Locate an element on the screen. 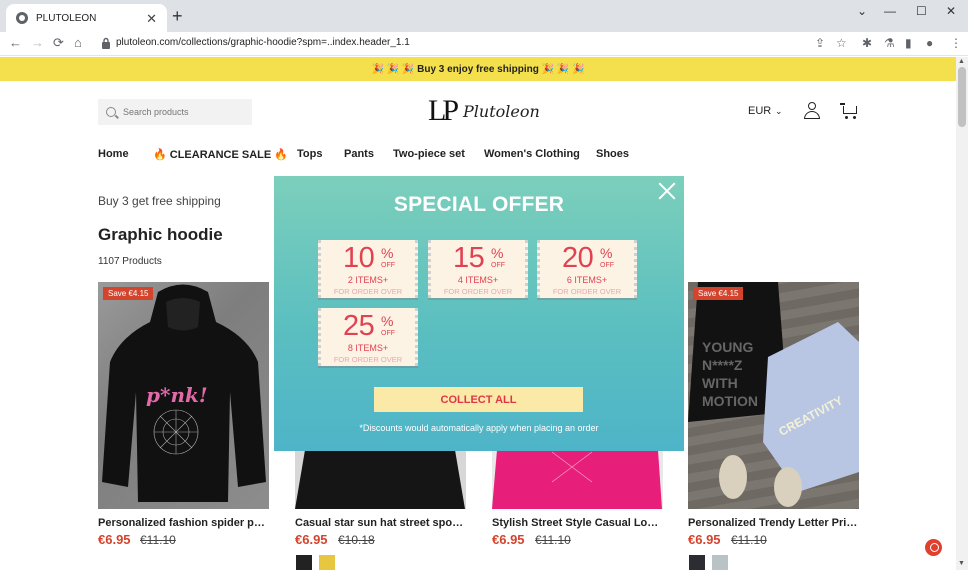  coupon-25: 25 % OFF 8 ITEMS+ FOR ORDER OVER is located at coordinates (368, 337).